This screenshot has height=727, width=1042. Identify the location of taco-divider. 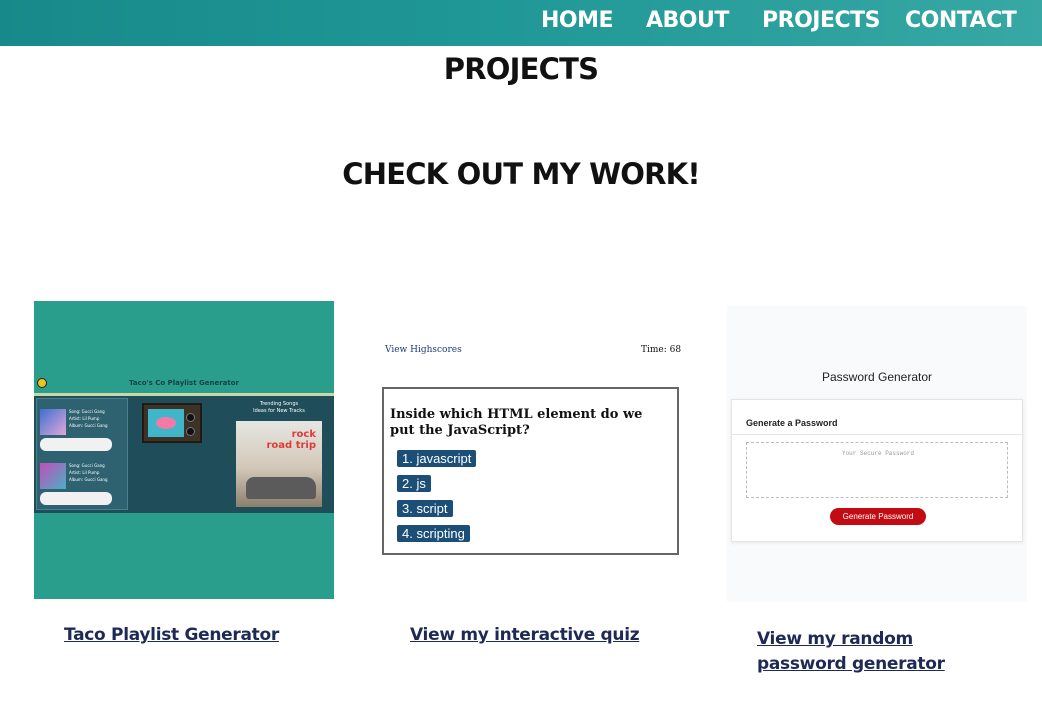
(184, 394).